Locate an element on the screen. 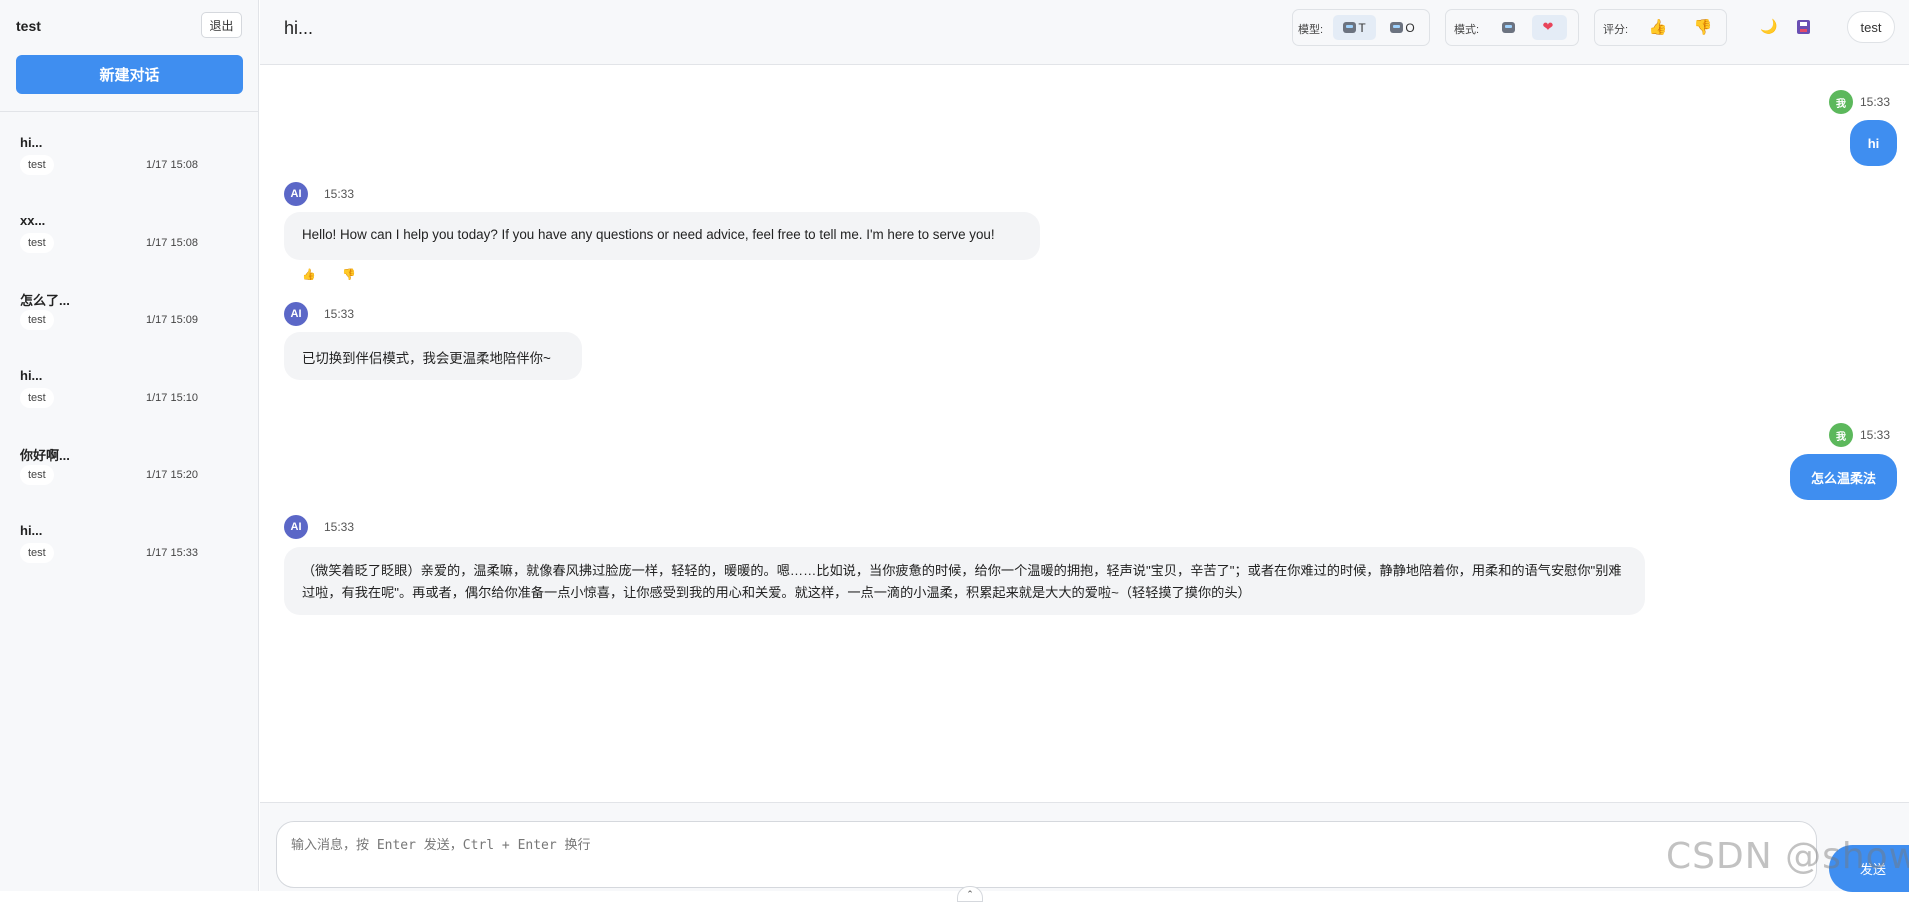  conversation-item: xx... test 1/17 15:08 is located at coordinates (129, 248).